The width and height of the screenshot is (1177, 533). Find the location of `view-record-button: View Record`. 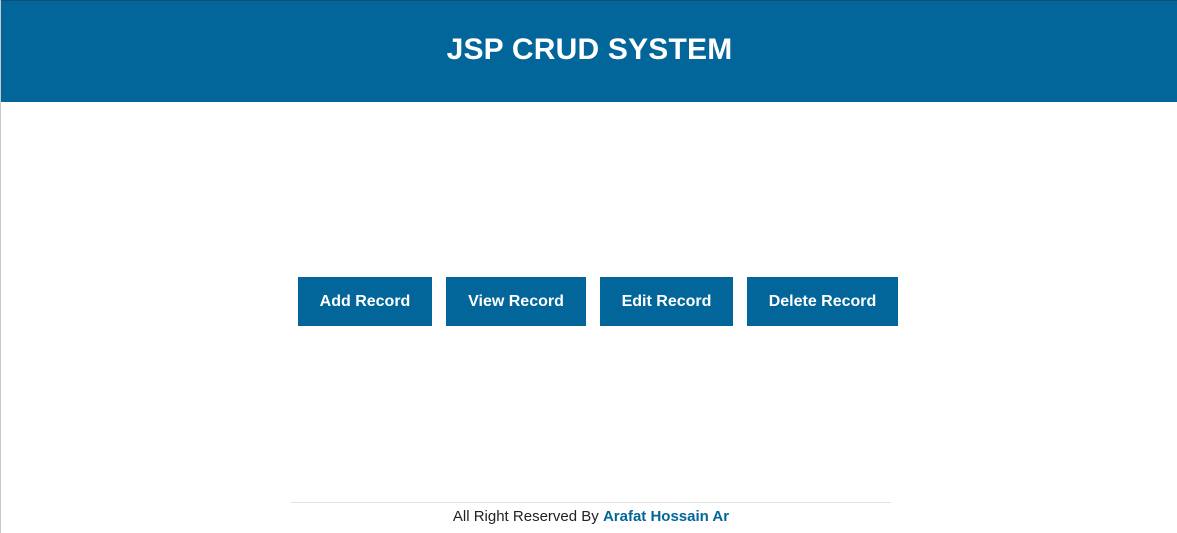

view-record-button: View Record is located at coordinates (516, 301).